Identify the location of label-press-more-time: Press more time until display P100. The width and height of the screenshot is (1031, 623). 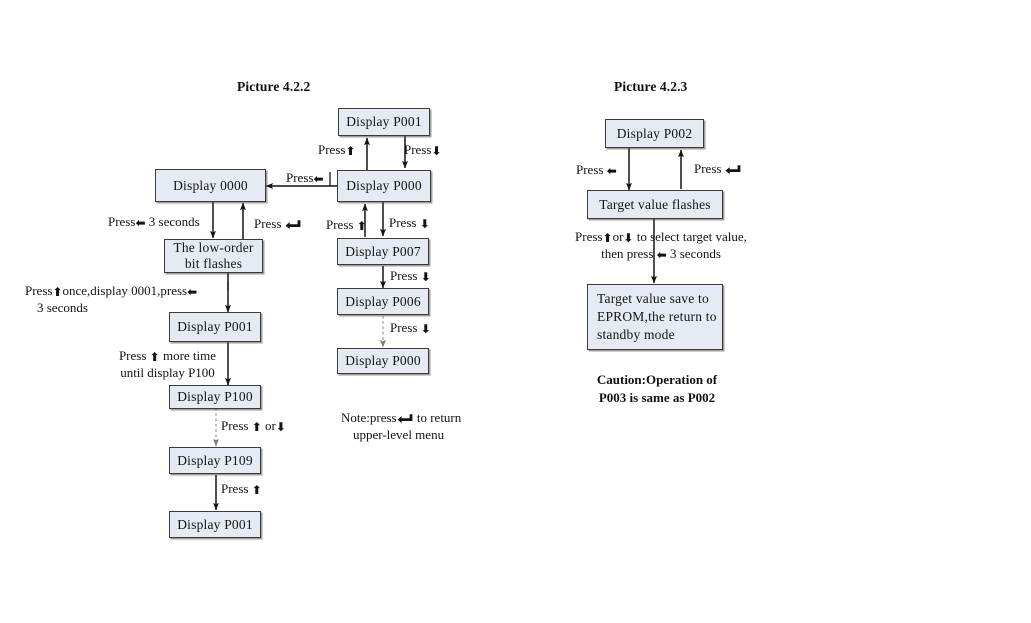
(167, 365).